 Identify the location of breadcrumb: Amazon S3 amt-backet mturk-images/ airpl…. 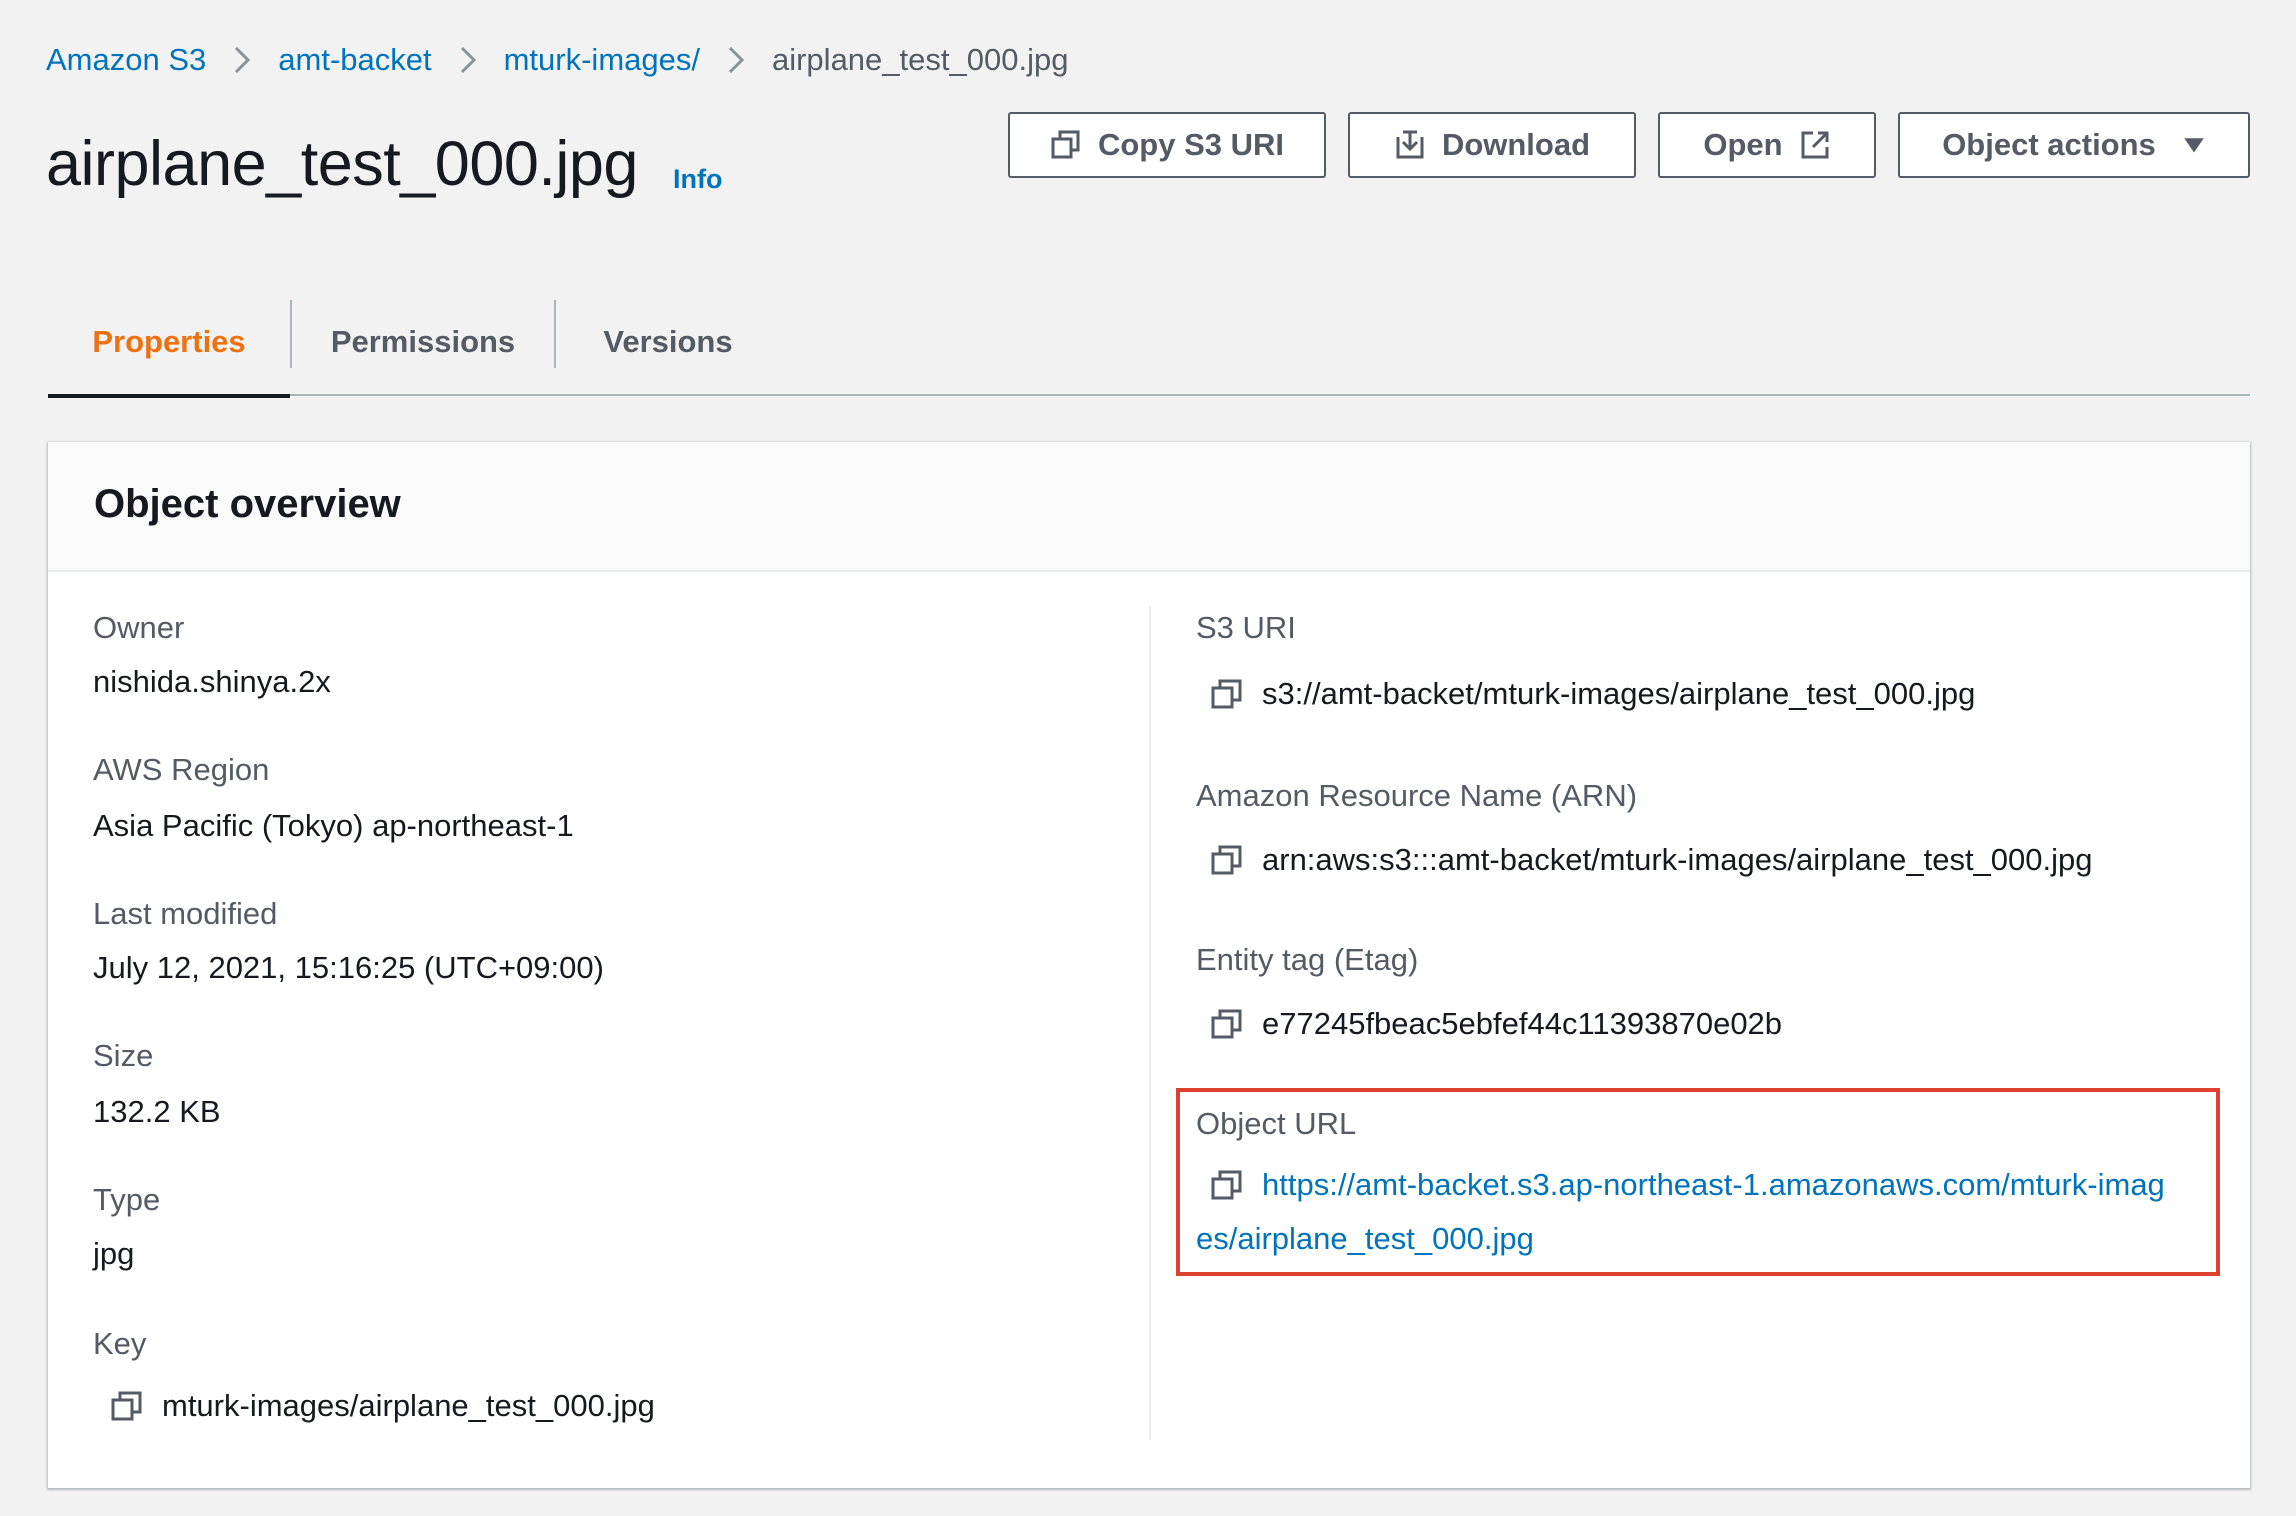
(557, 60).